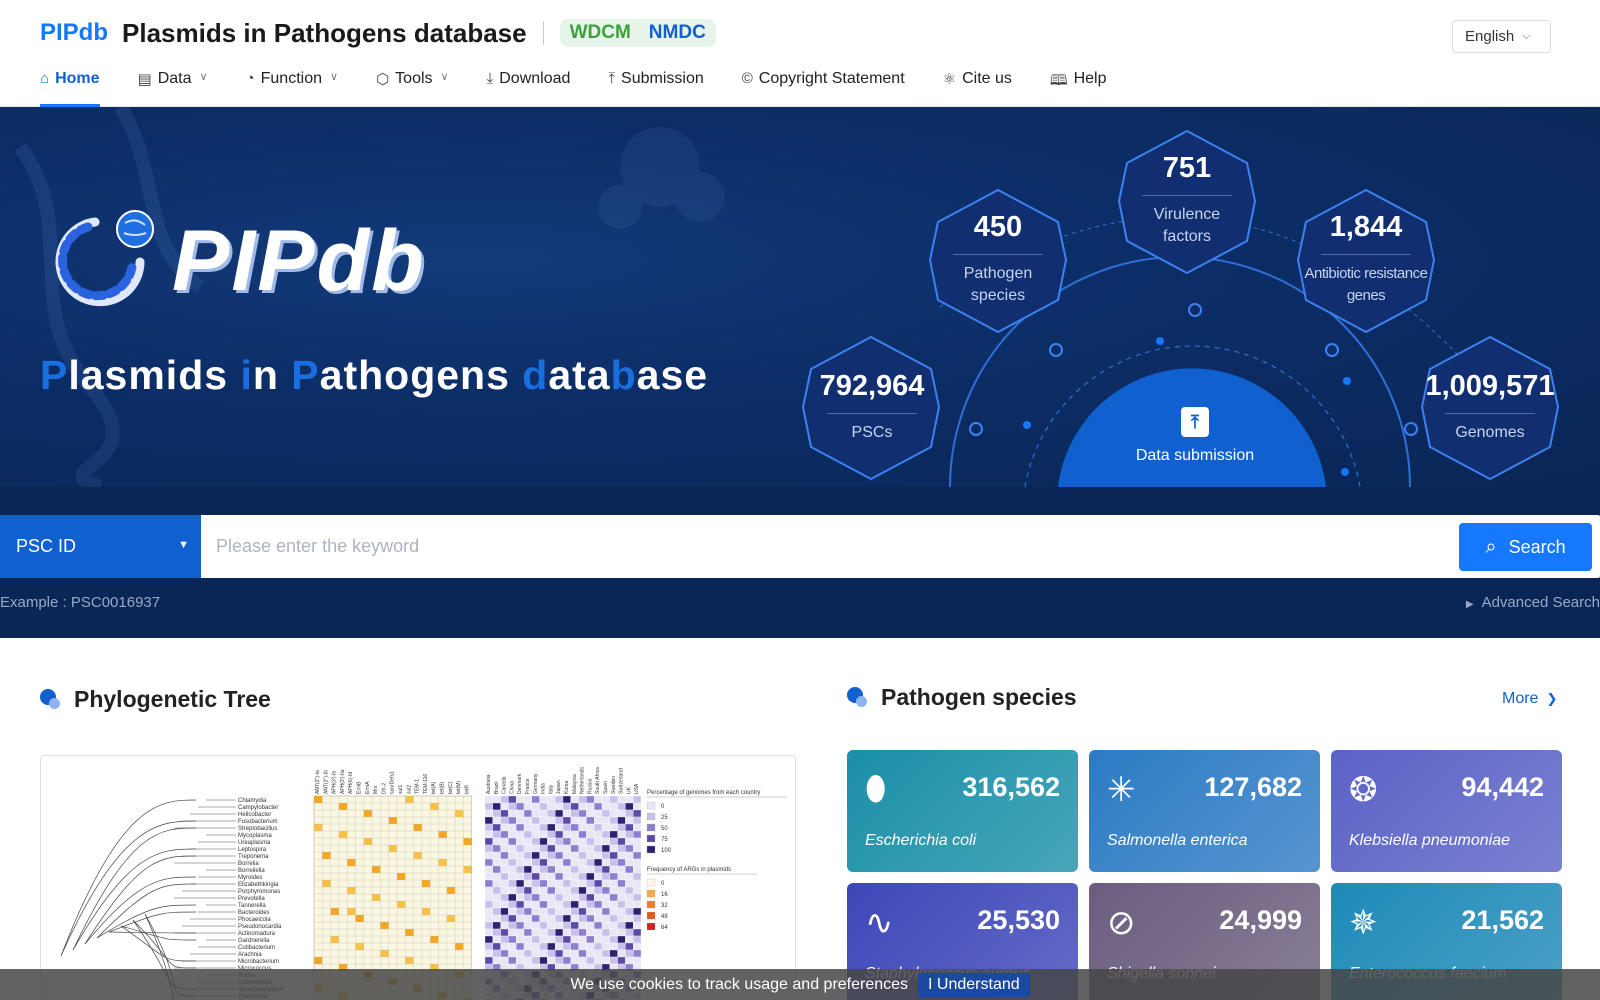  Describe the element at coordinates (1058, 80) in the screenshot. I see `book-icon: 🕮` at that location.